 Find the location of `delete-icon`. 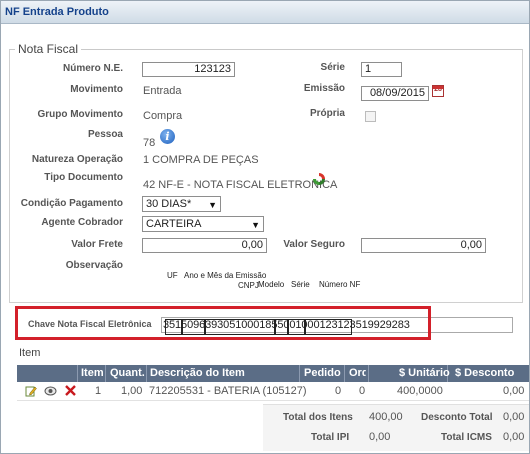

delete-icon is located at coordinates (70, 390).